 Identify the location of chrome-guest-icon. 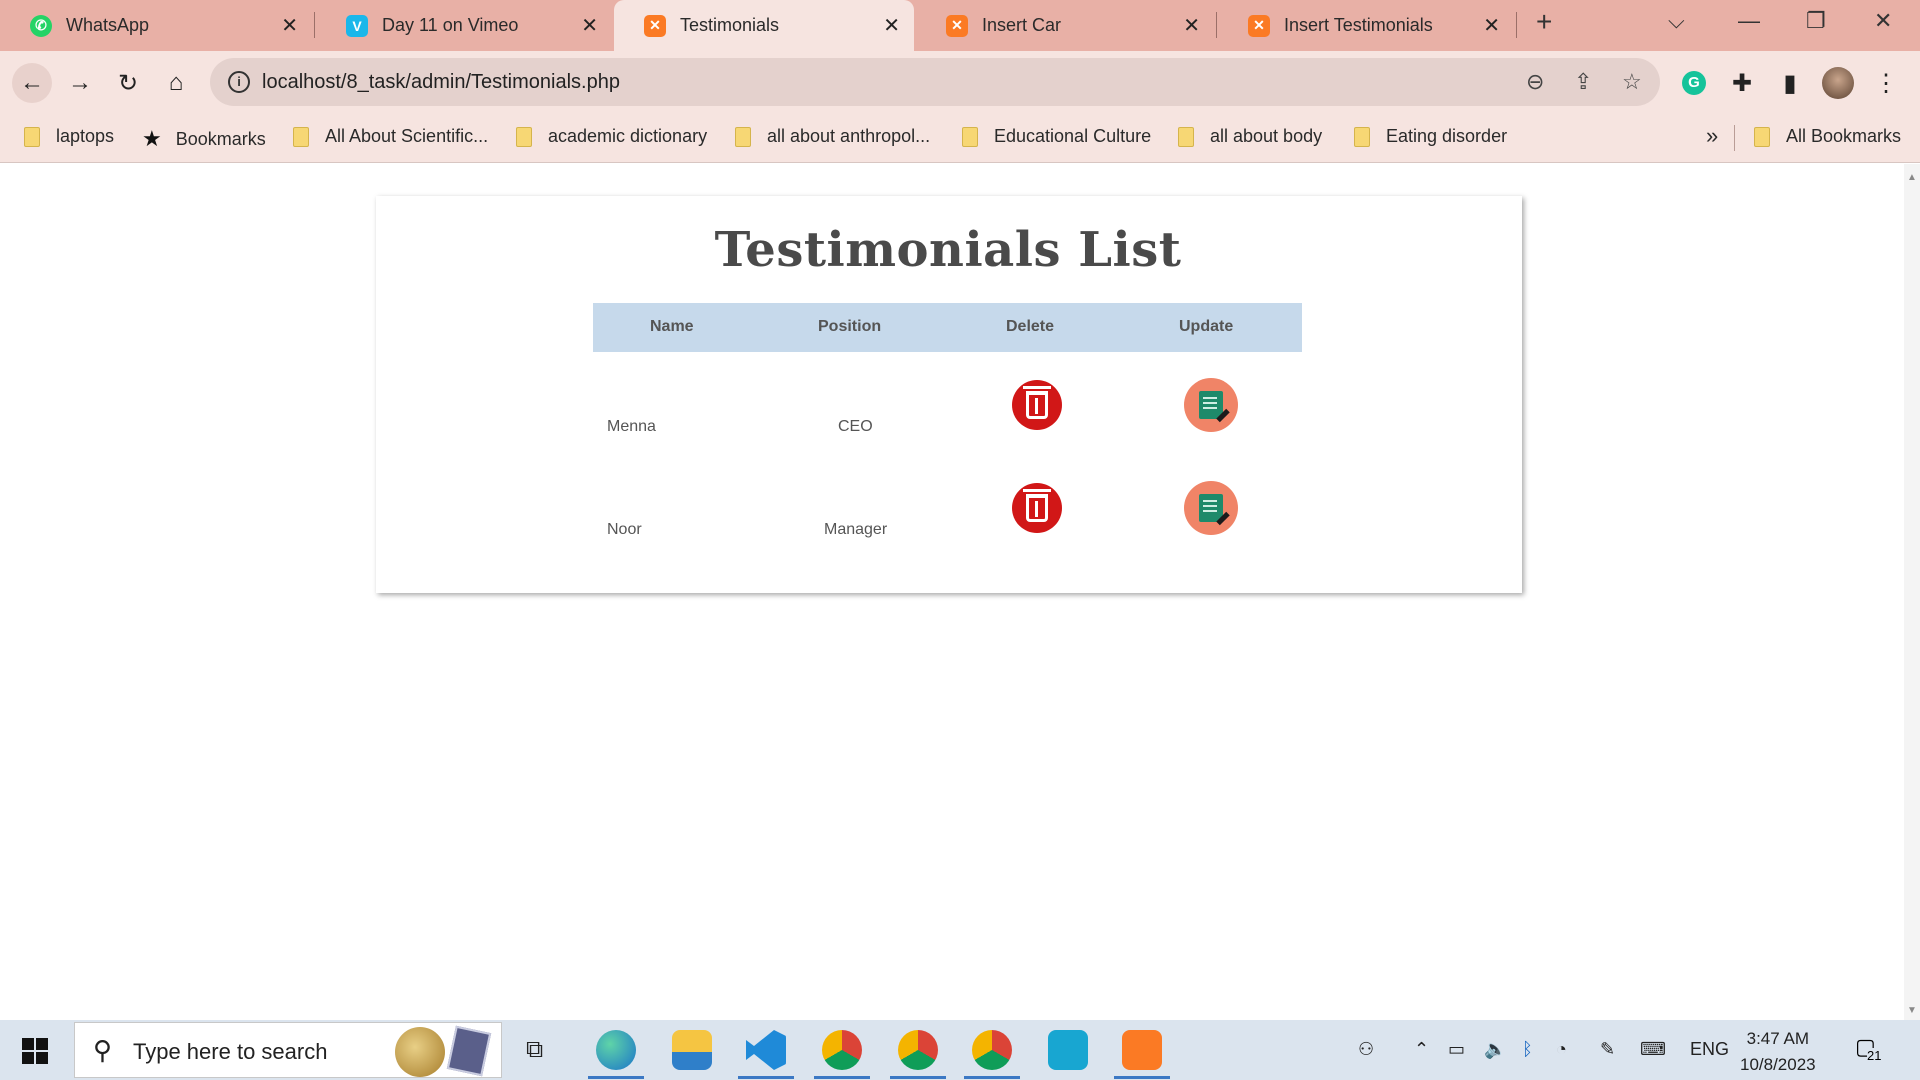
(992, 1050).